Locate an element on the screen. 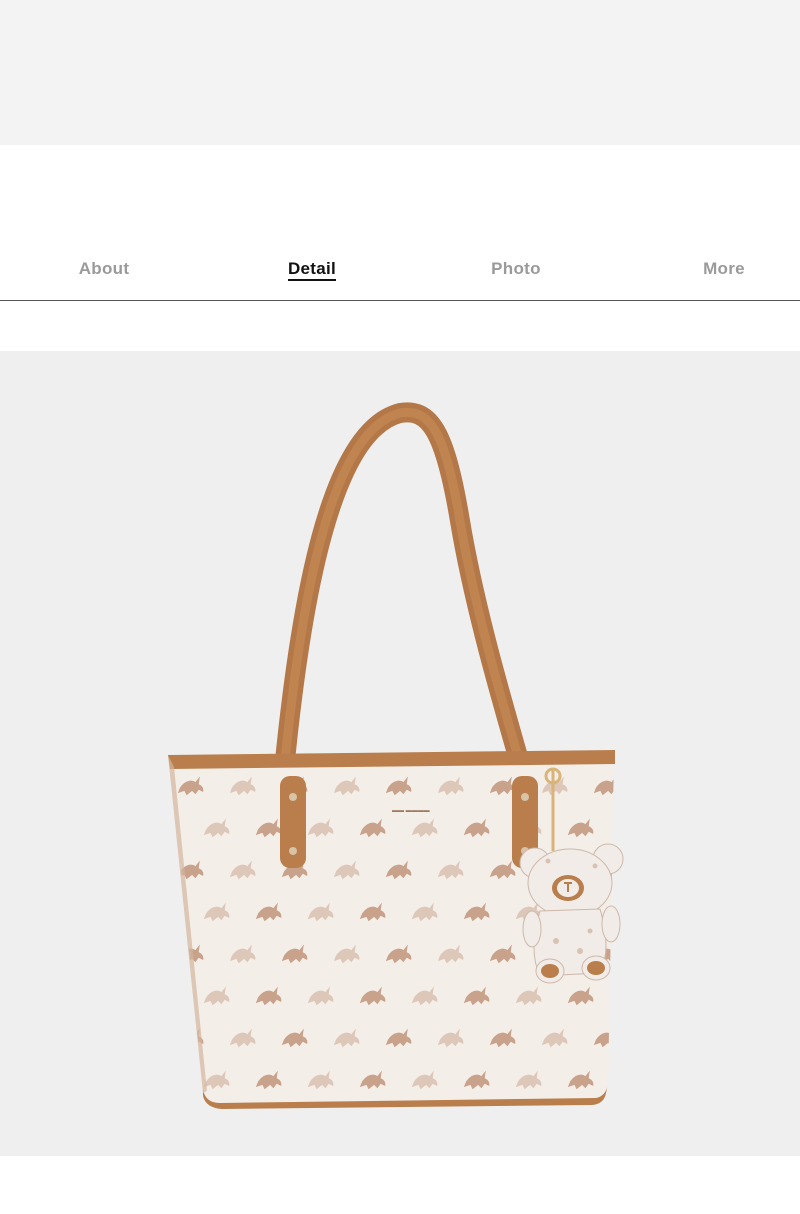 The image size is (800, 1214). tab-photo: Photo is located at coordinates (516, 269).